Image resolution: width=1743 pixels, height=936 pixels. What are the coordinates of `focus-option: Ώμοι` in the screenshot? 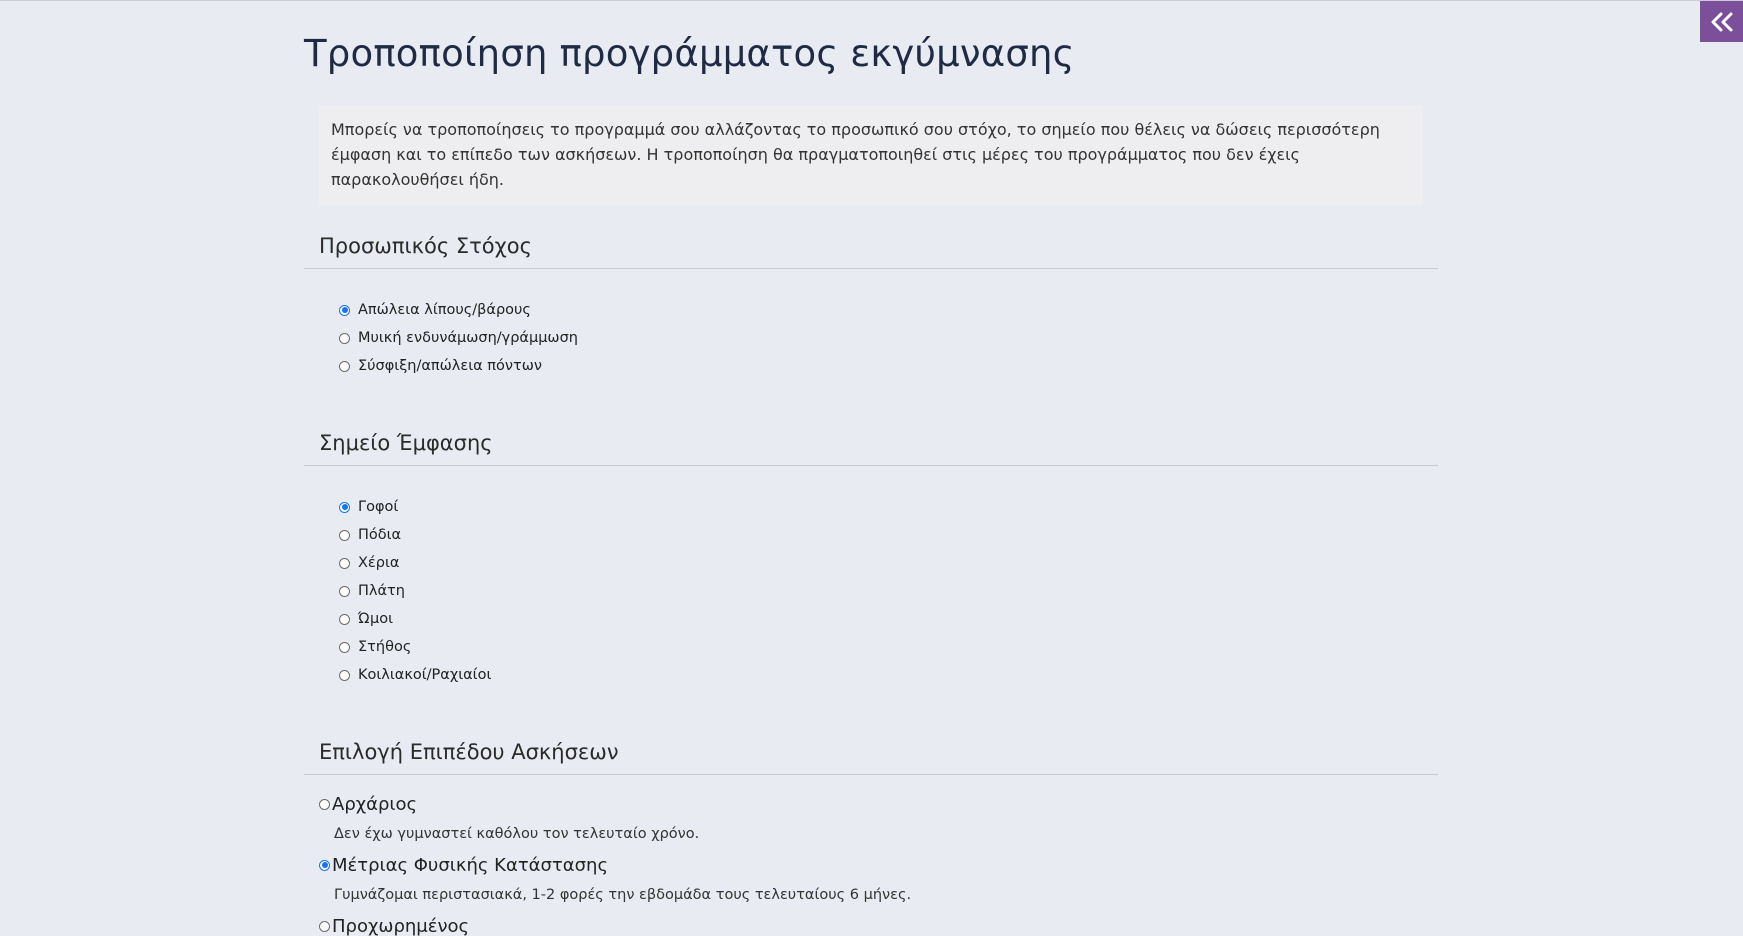 It's located at (888, 619).